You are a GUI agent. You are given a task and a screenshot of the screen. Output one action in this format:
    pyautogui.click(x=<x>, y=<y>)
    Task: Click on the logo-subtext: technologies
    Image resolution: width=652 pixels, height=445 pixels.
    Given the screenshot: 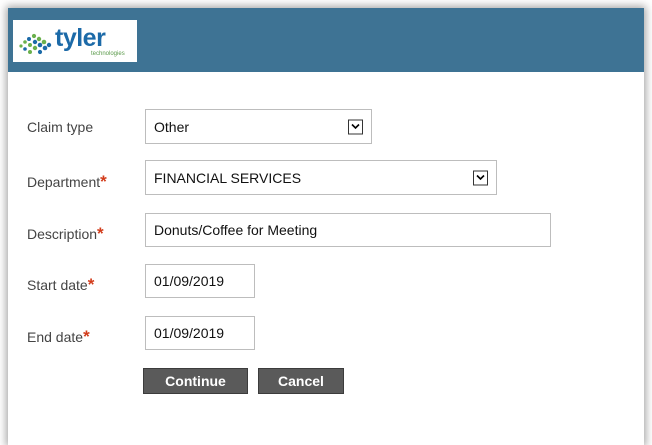 What is the action you would take?
    pyautogui.click(x=108, y=54)
    